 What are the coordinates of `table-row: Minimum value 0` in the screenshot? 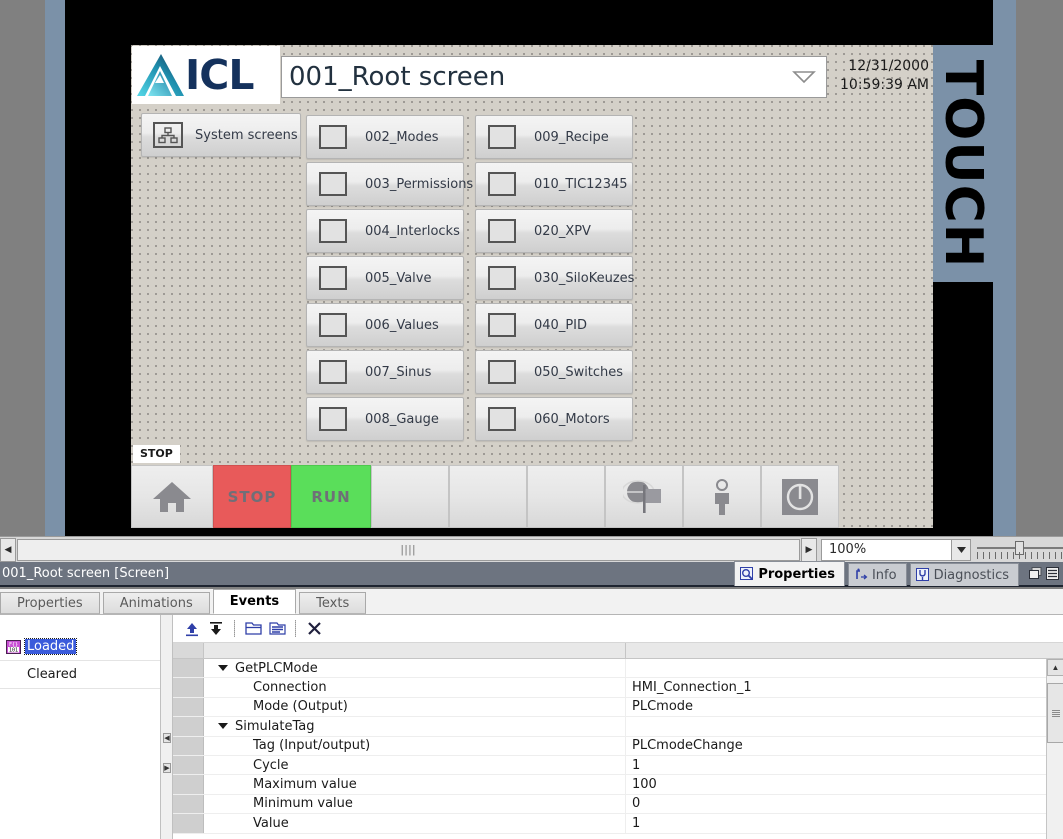 It's located at (618, 804).